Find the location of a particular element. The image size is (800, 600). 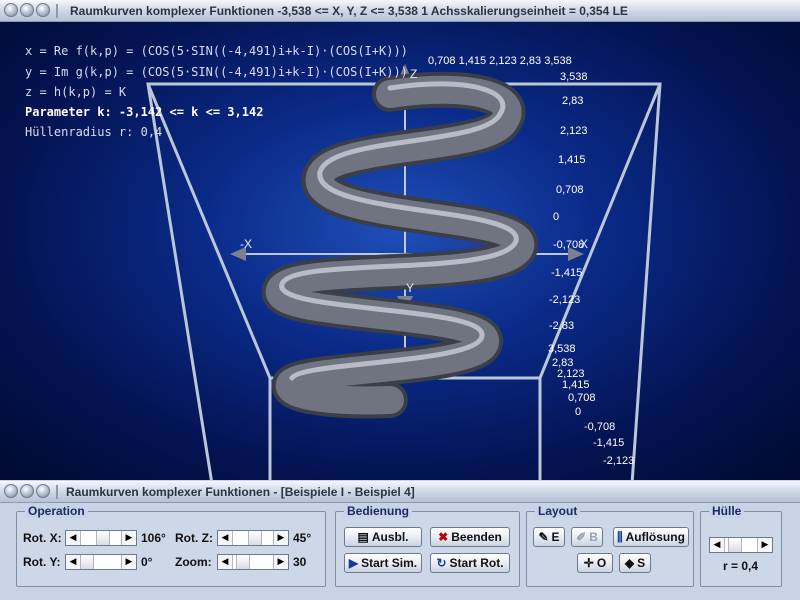

zoom-slider: ◀ ▶ is located at coordinates (253, 562).